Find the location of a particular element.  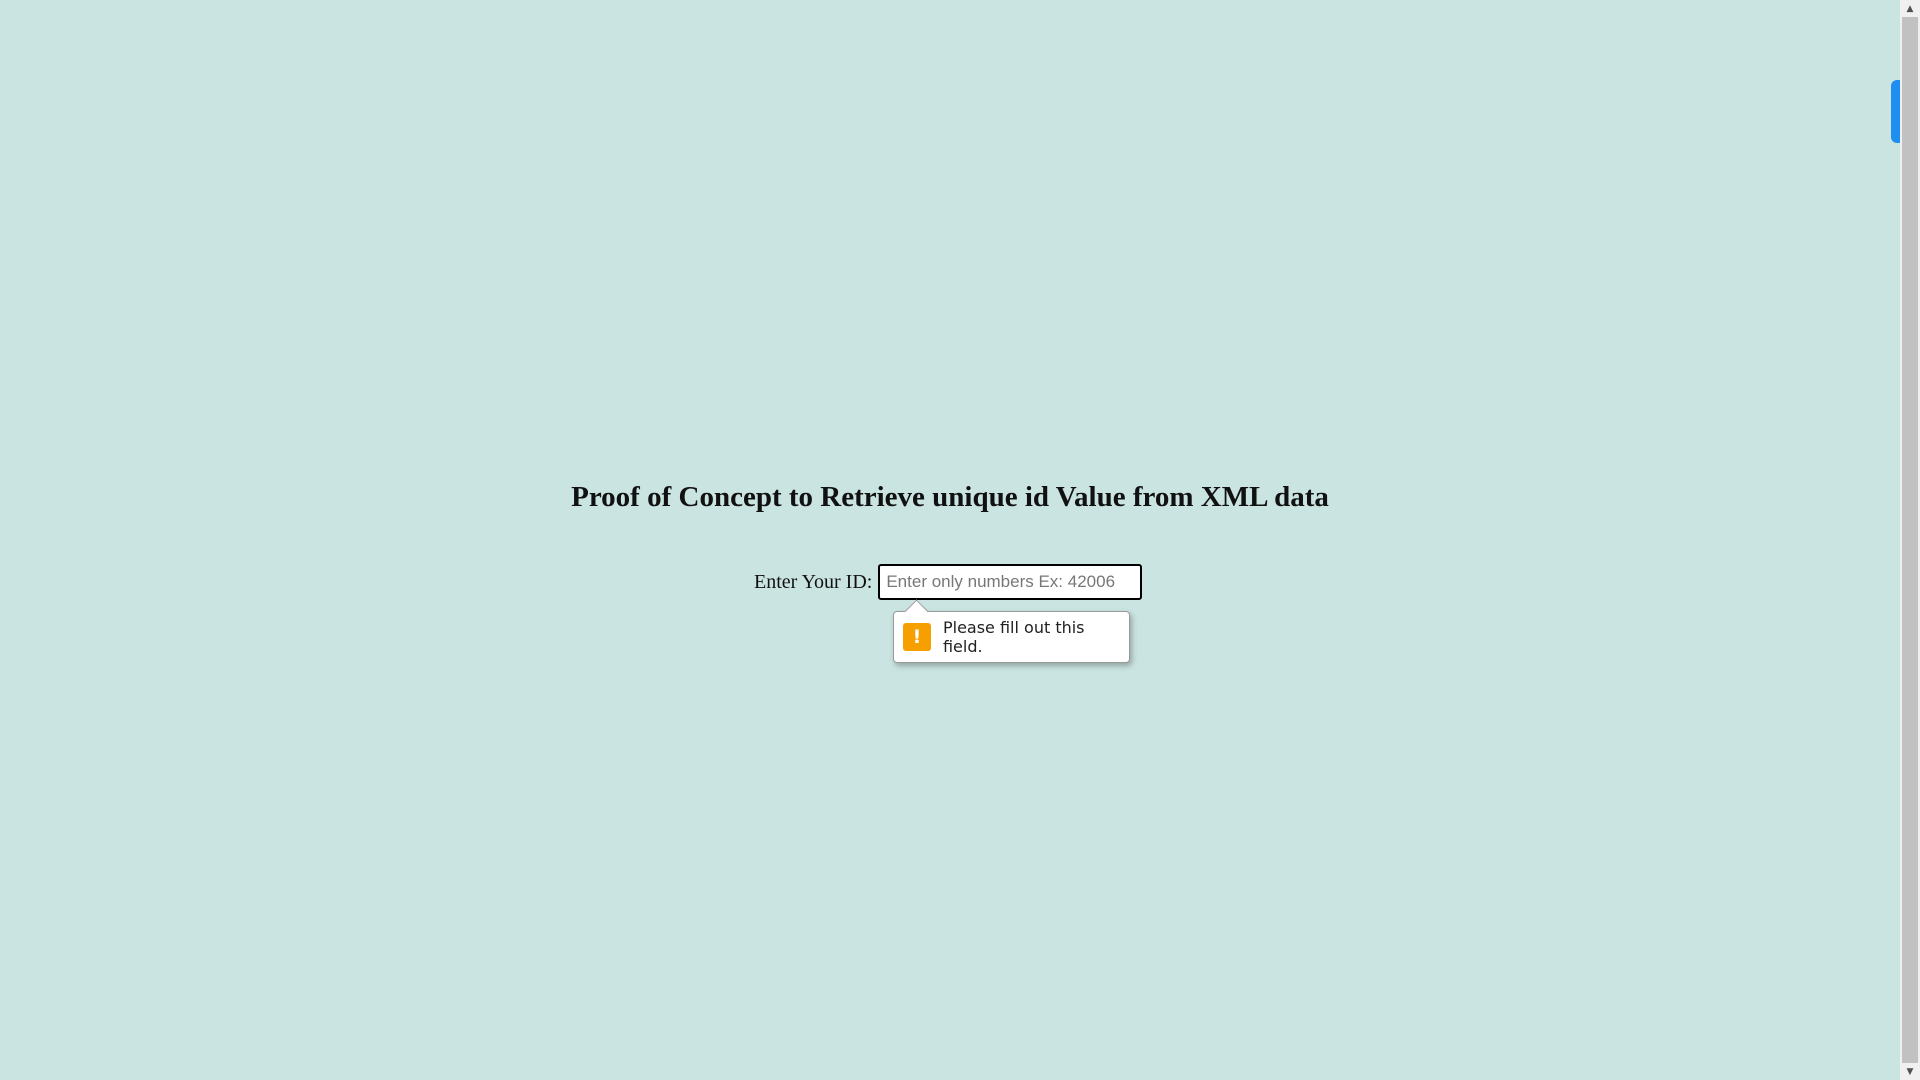

warning-icon: ! is located at coordinates (917, 637).